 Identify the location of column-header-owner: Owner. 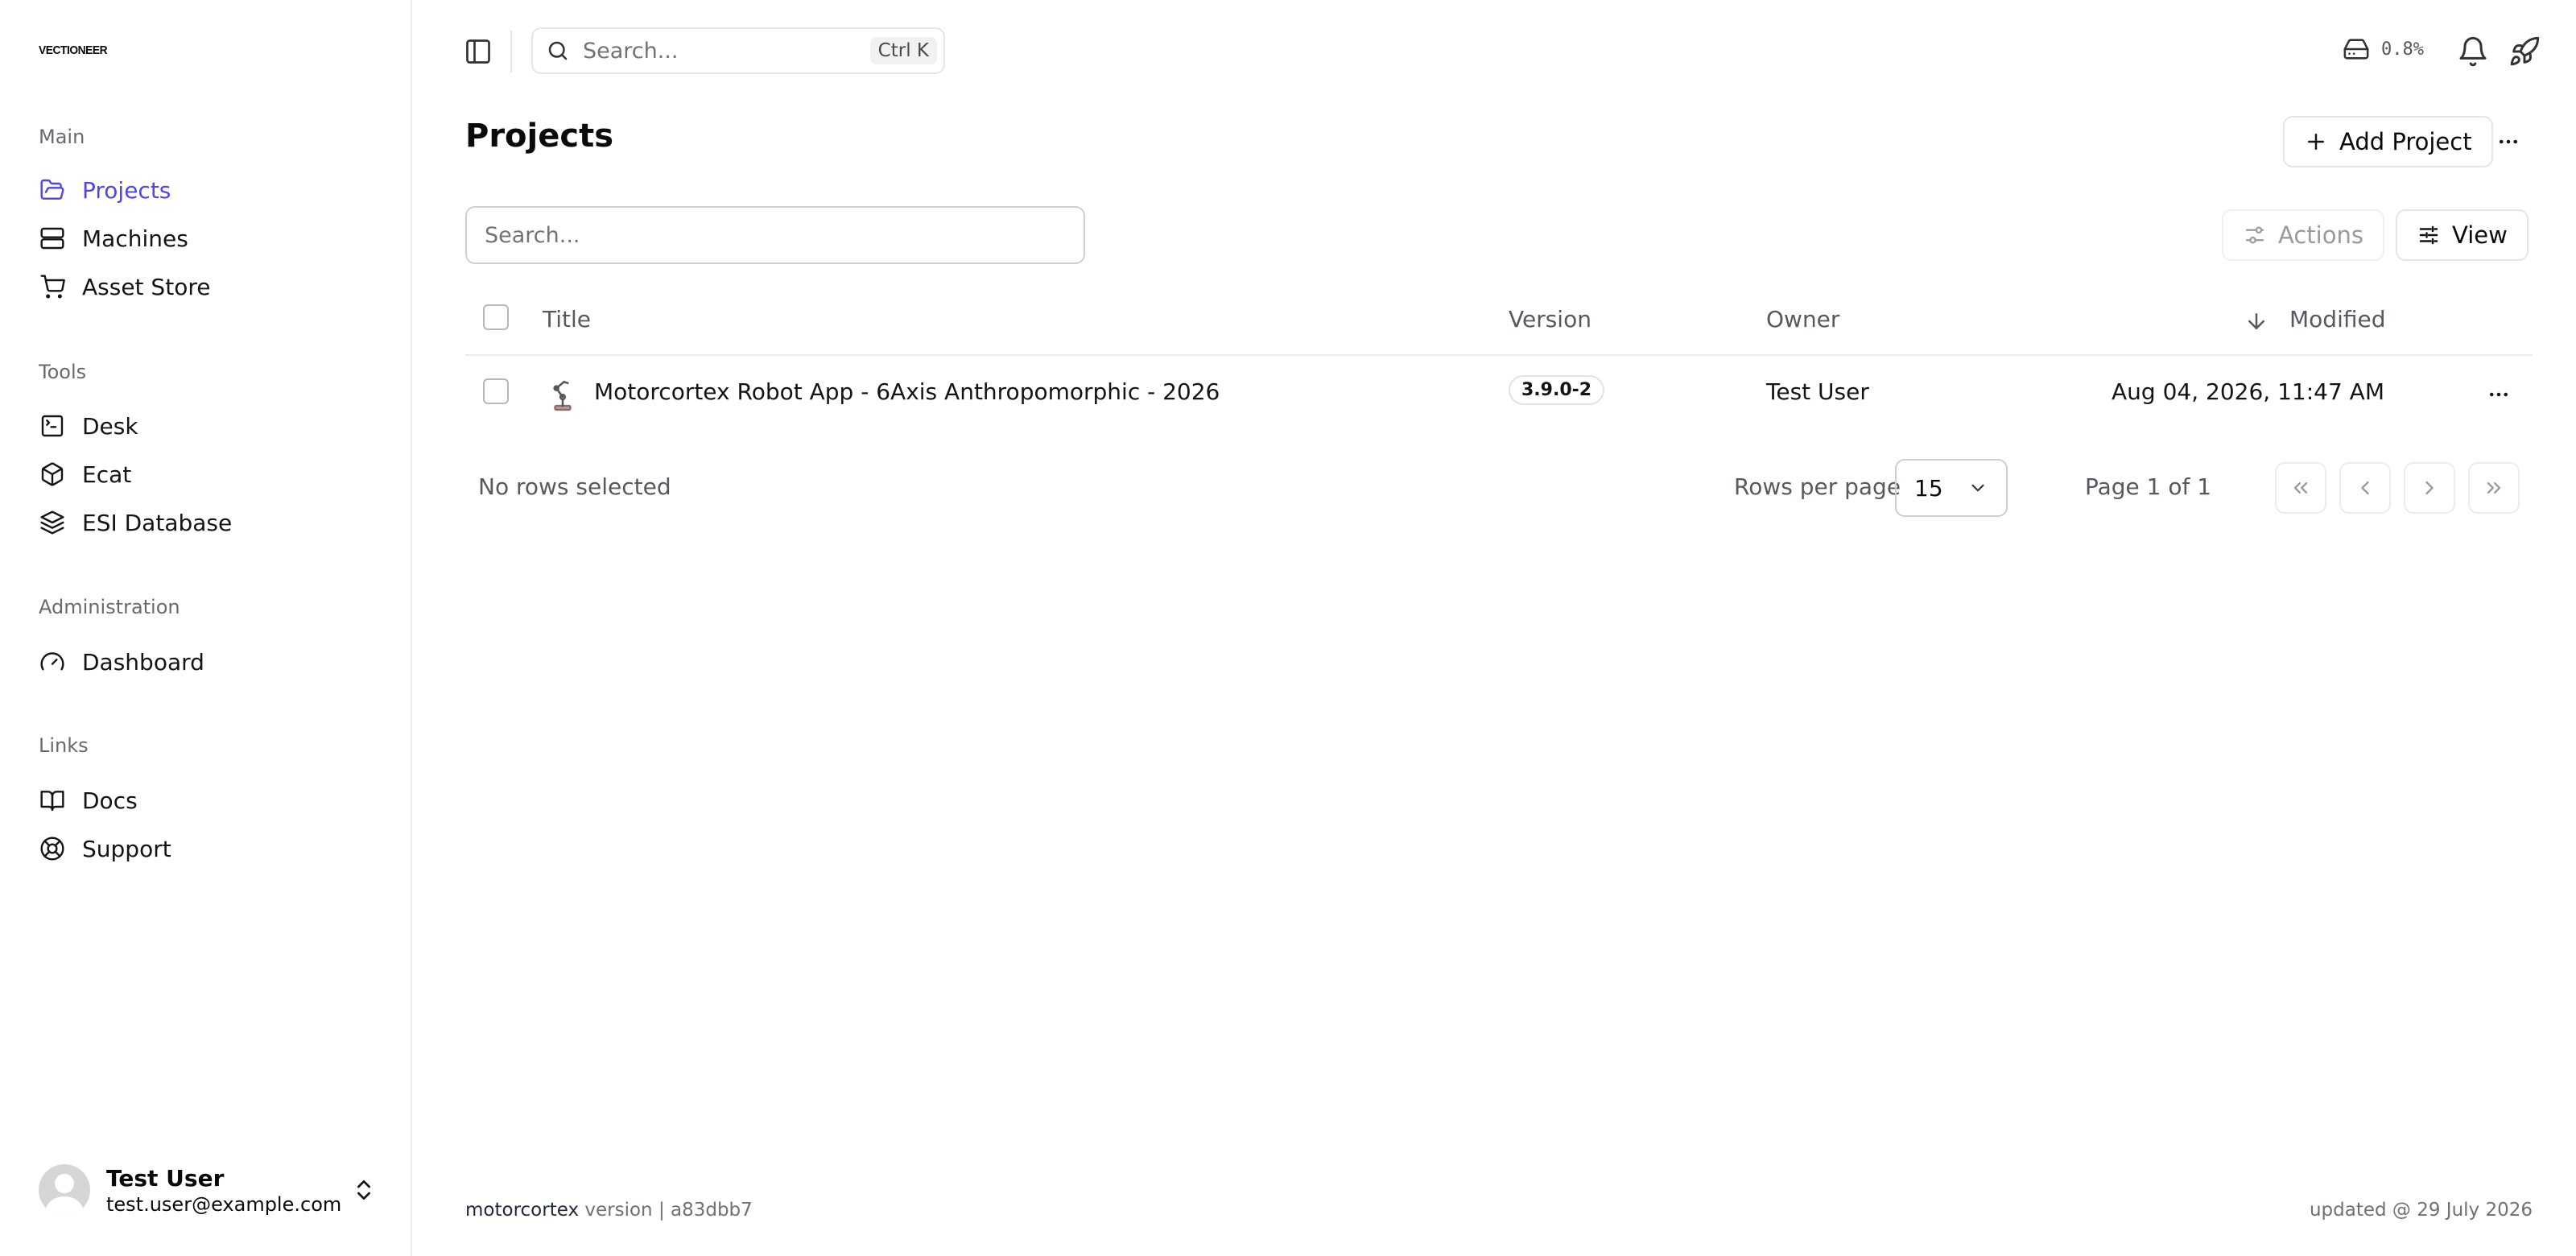
(1802, 319).